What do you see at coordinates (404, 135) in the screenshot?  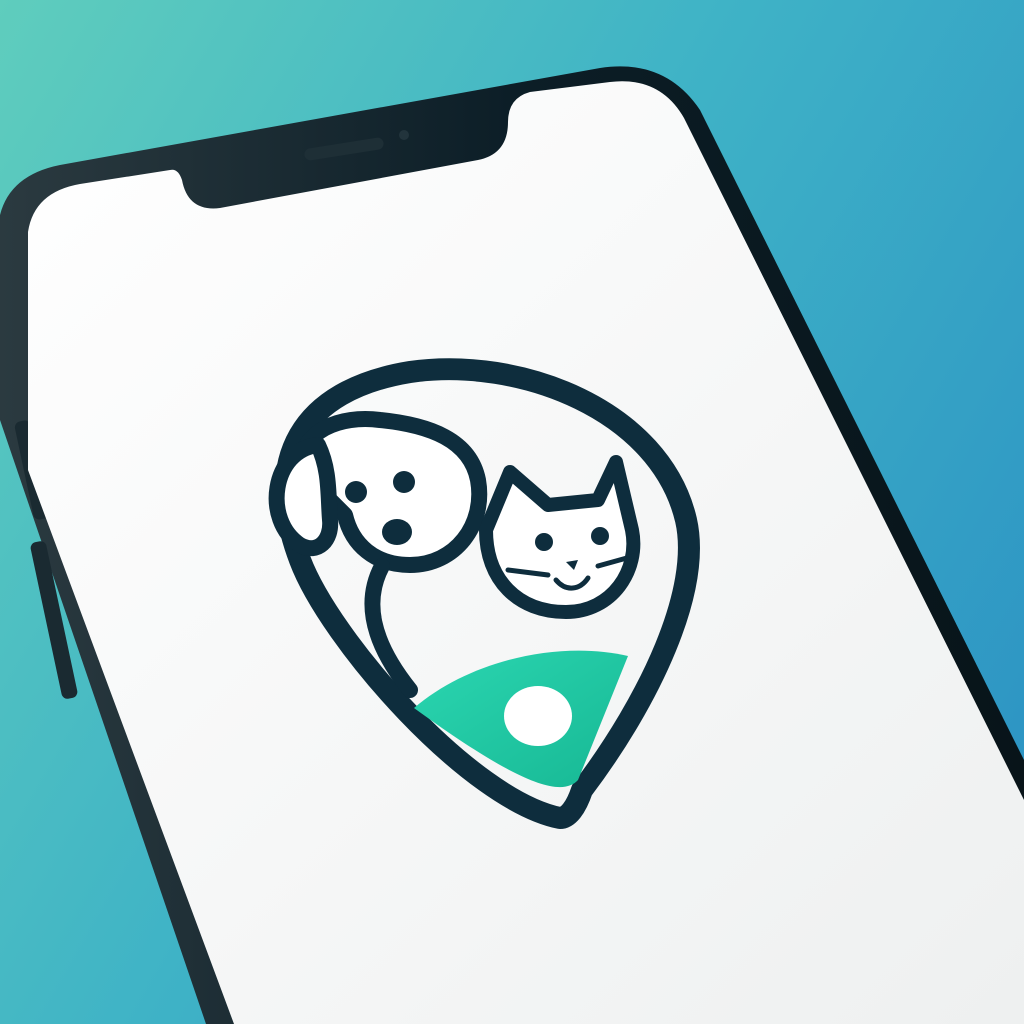 I see `front-camera` at bounding box center [404, 135].